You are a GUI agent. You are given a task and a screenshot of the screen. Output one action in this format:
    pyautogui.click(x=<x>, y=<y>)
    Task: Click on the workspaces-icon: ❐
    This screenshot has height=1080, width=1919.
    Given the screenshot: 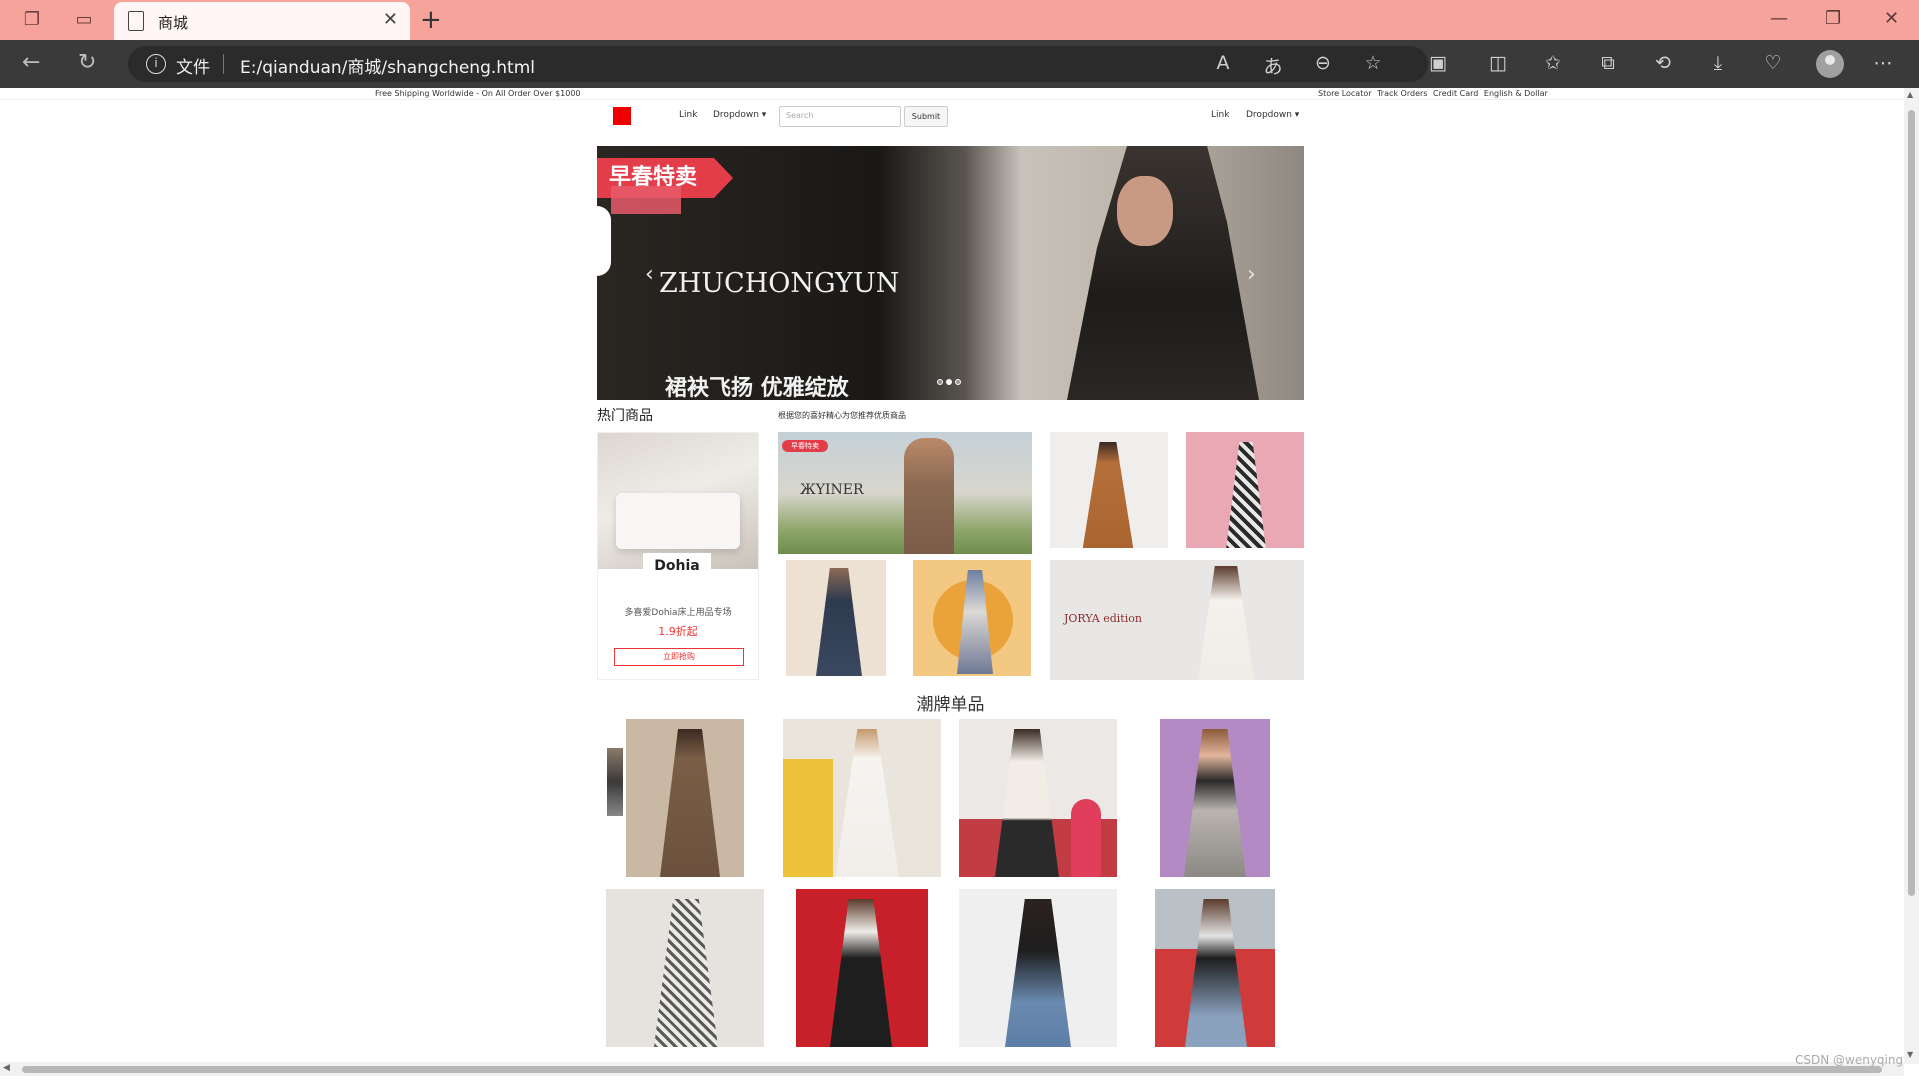 What is the action you would take?
    pyautogui.click(x=32, y=20)
    